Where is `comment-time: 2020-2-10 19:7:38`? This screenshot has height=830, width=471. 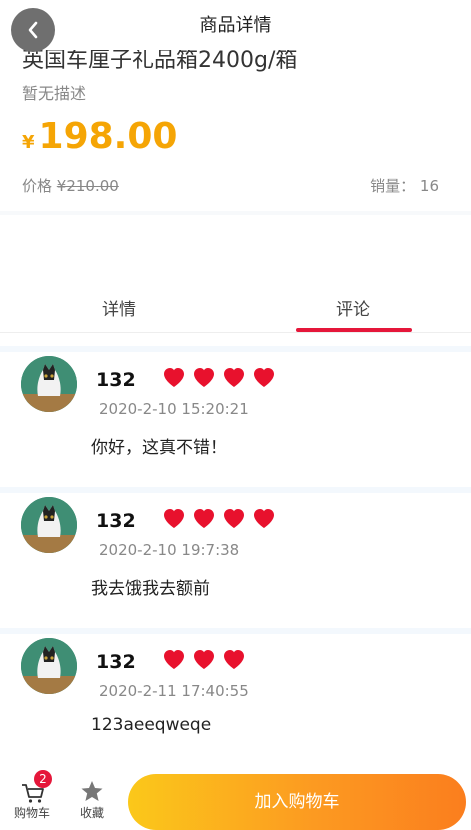
comment-time: 2020-2-10 19:7:38 is located at coordinates (169, 550).